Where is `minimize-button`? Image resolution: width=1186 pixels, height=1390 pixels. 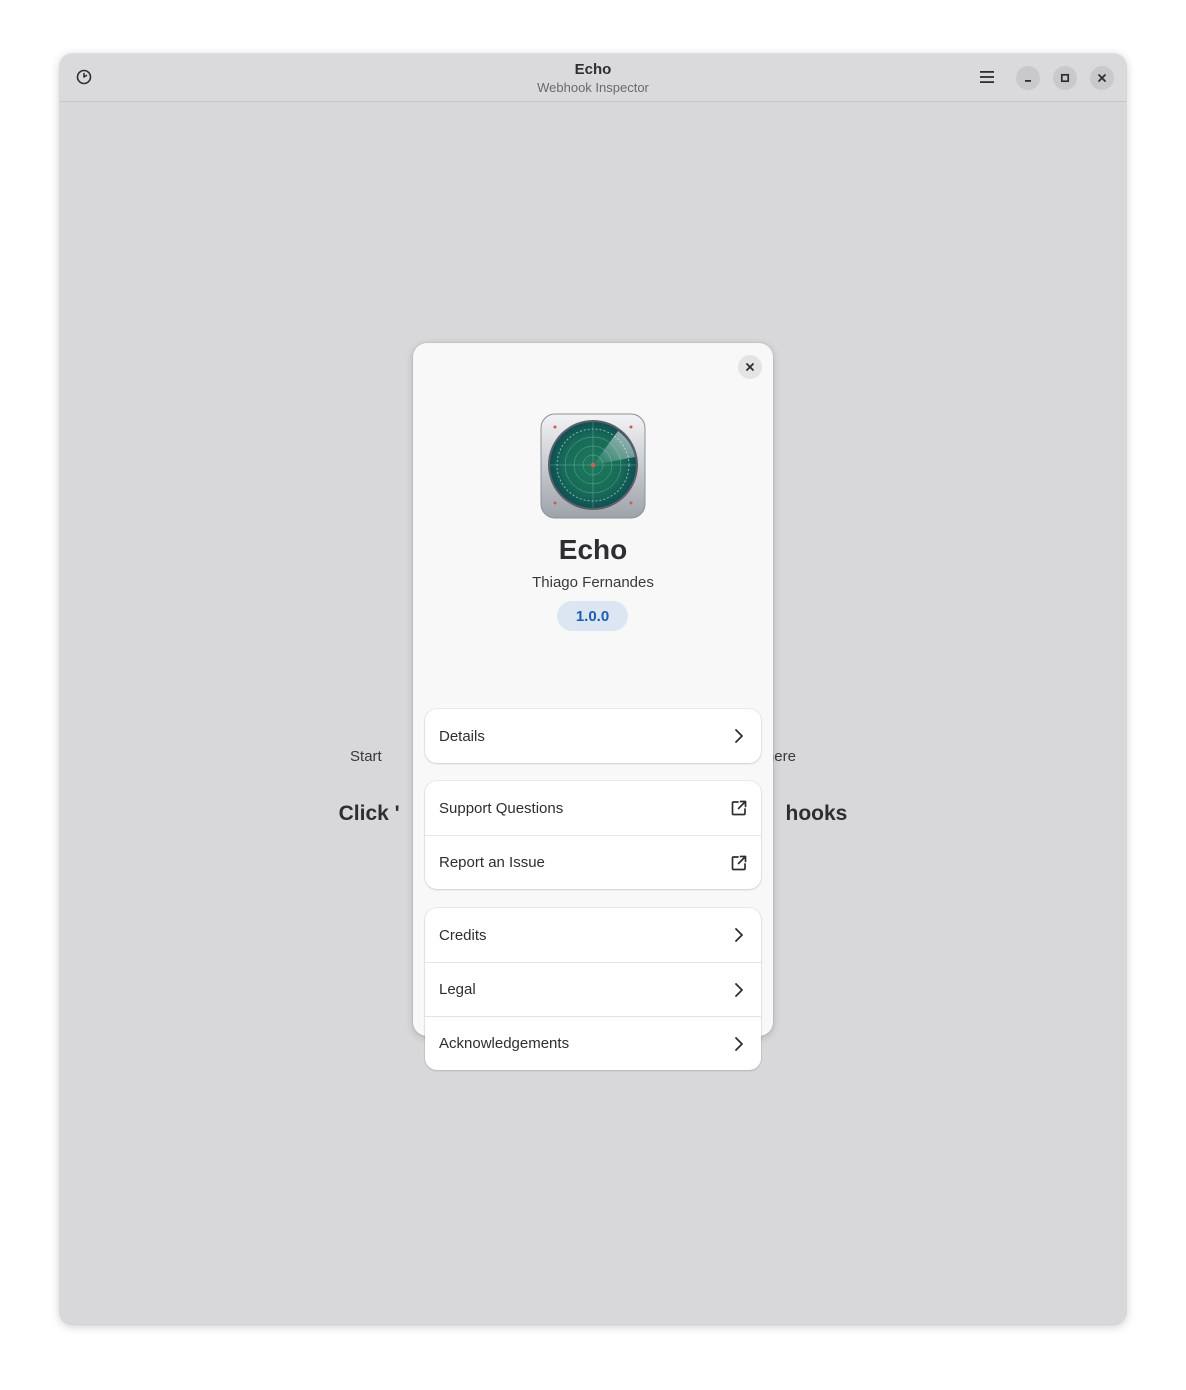 minimize-button is located at coordinates (1028, 78).